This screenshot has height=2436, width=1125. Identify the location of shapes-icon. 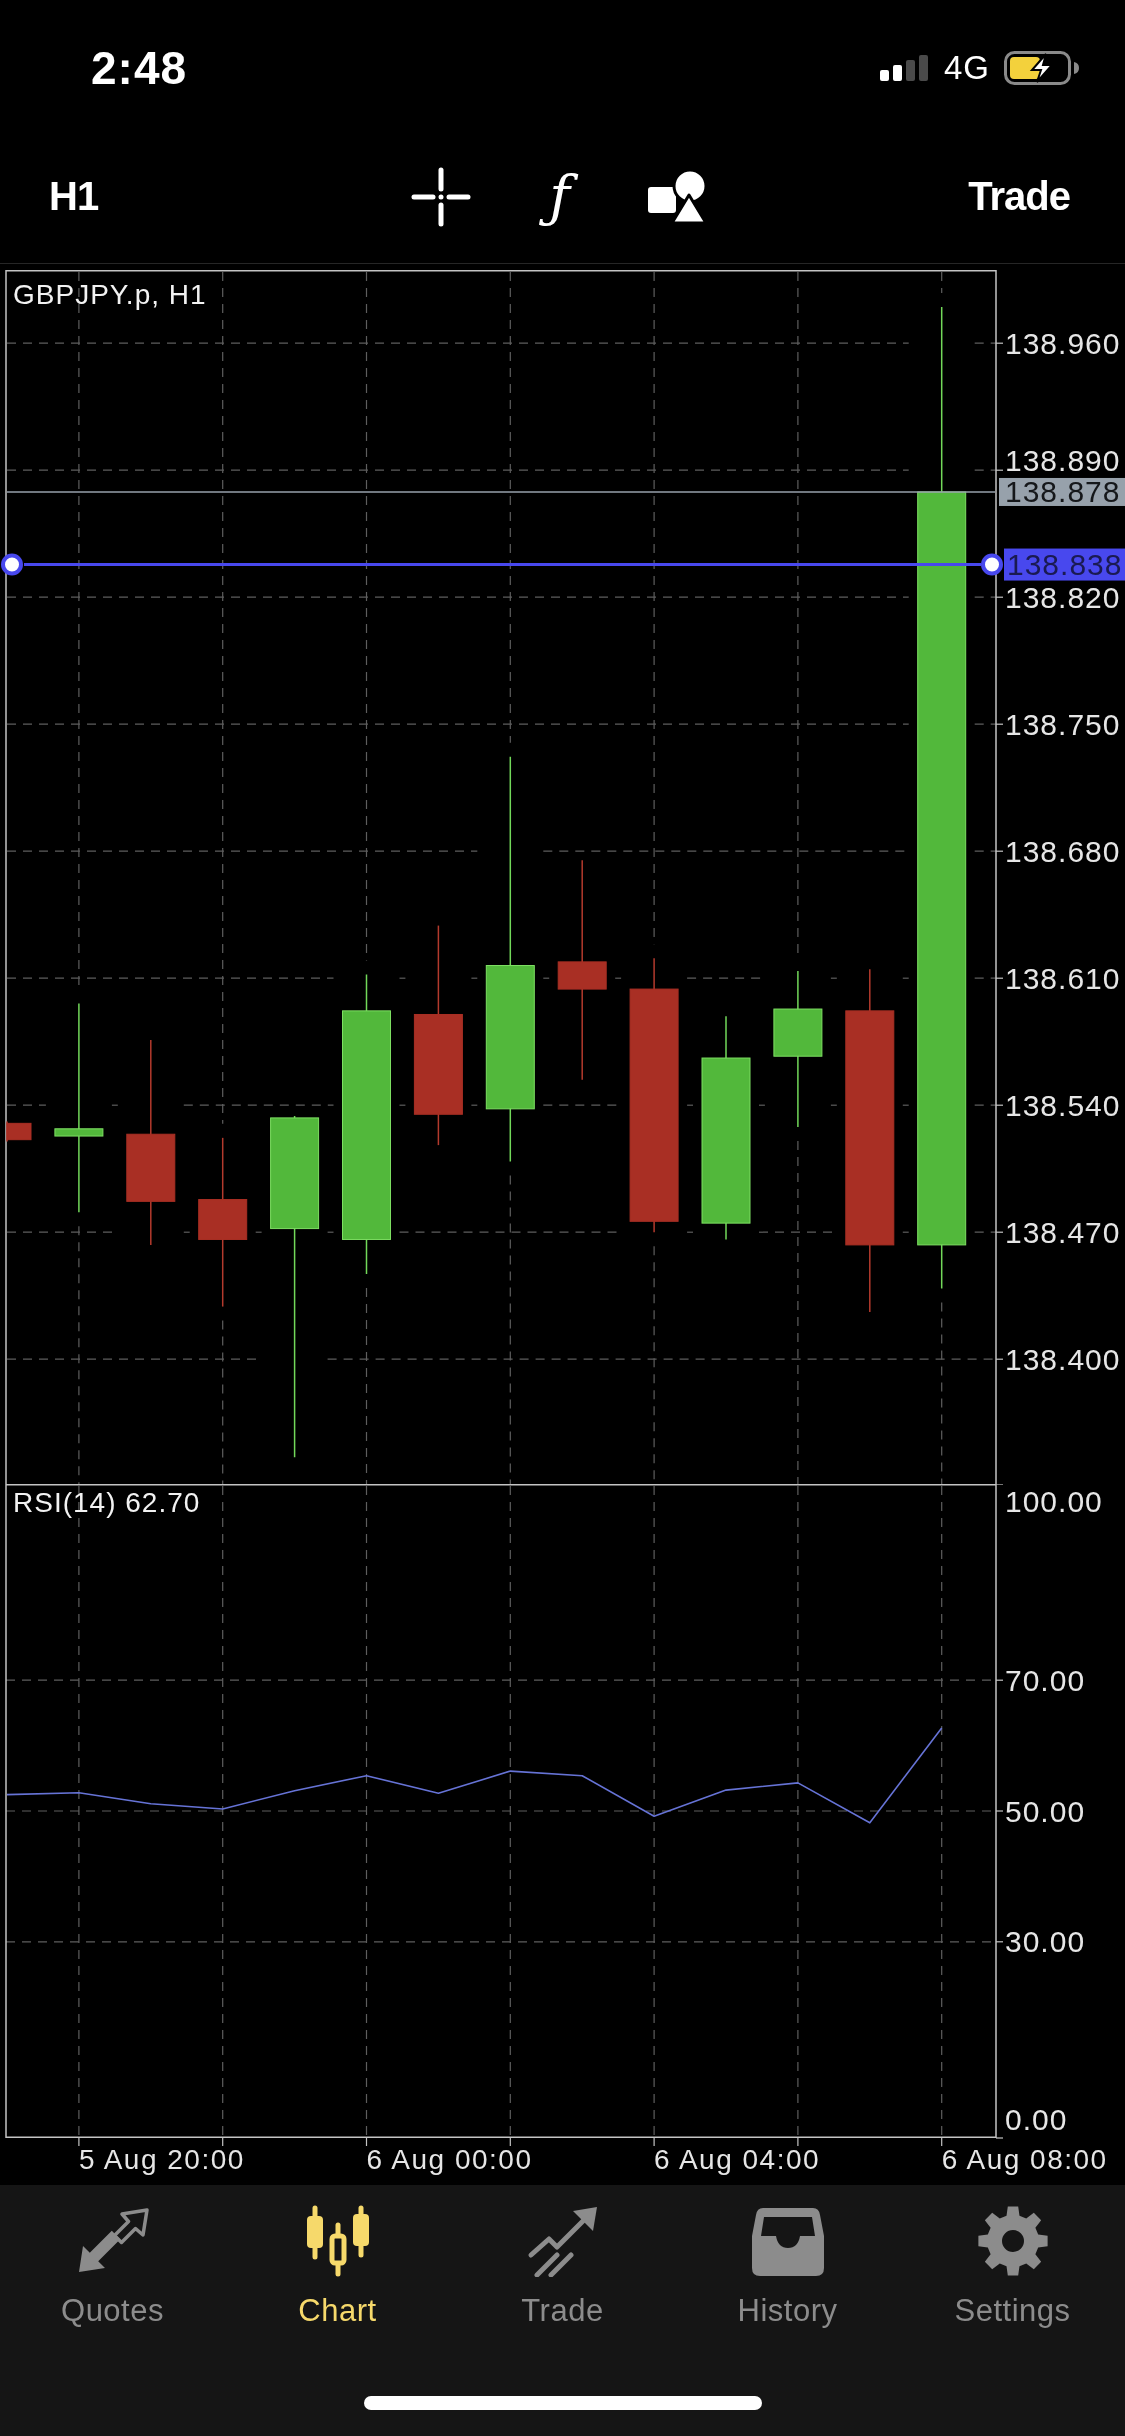
(677, 196).